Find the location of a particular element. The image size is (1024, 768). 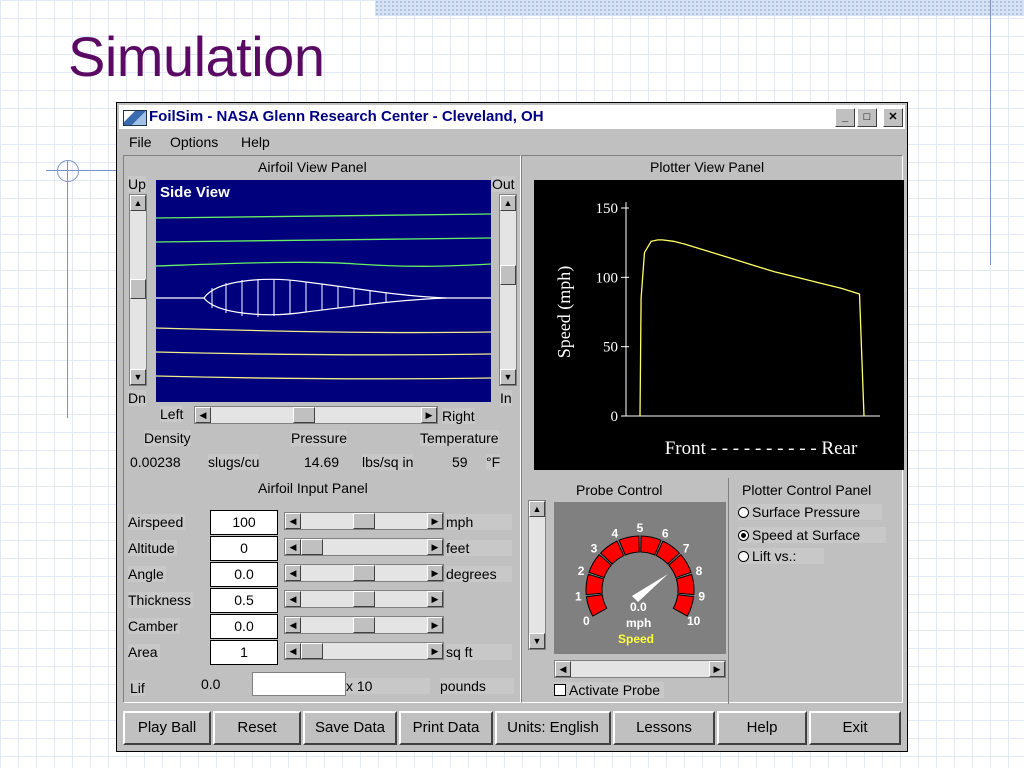

input-slider-camber: ◀ ▶ is located at coordinates (364, 625).